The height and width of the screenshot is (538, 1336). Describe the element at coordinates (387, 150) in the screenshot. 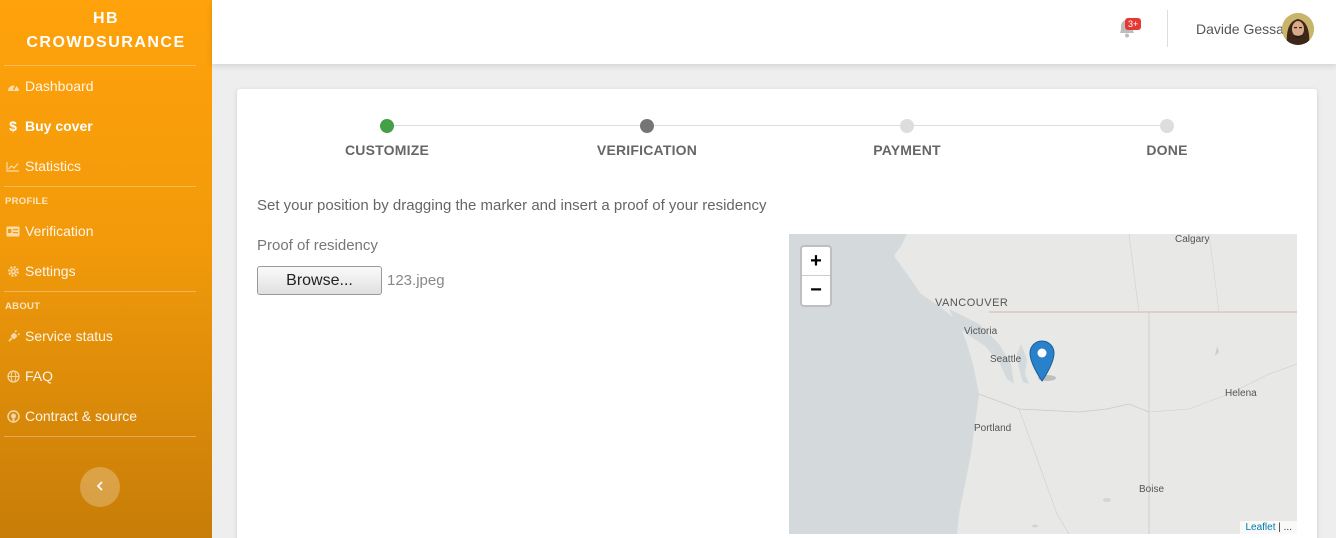

I see `step-label: CUSTOMIZE` at that location.